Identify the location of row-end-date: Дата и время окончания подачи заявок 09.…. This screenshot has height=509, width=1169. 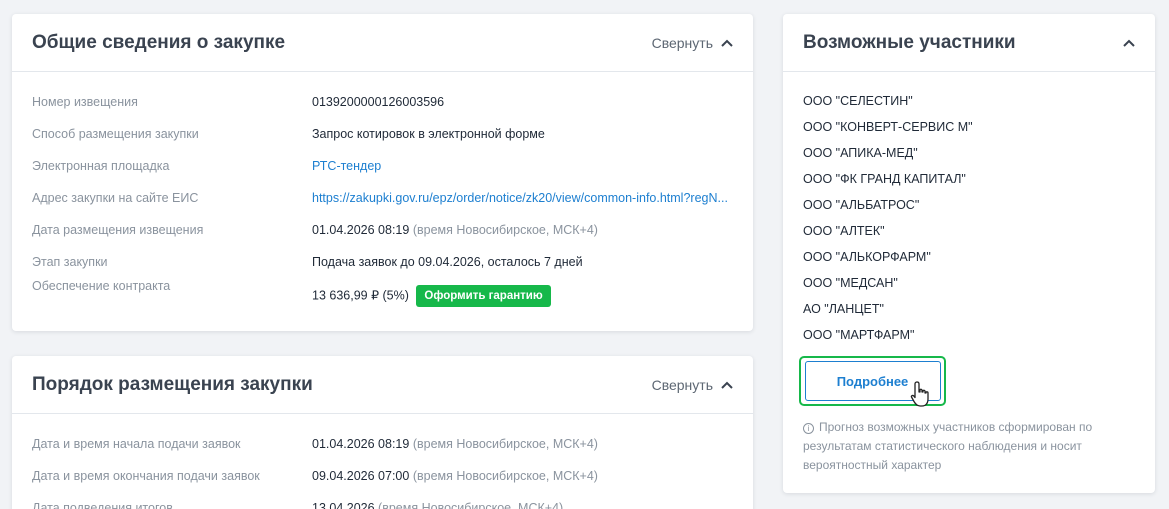
(382, 476).